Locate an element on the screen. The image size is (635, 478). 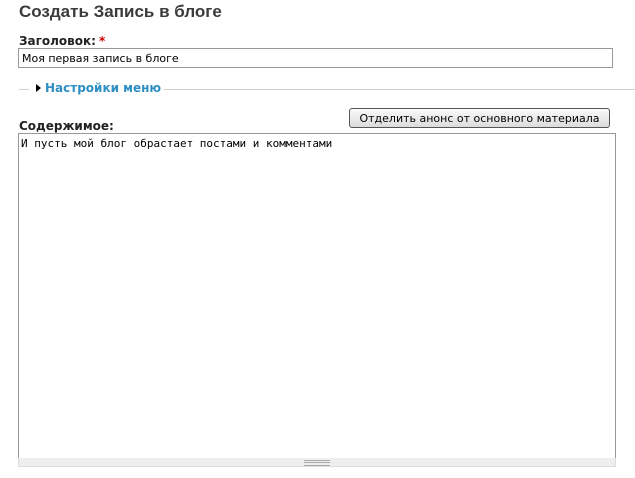
split-summary-button: Отделить анонс от основного материала is located at coordinates (479, 118).